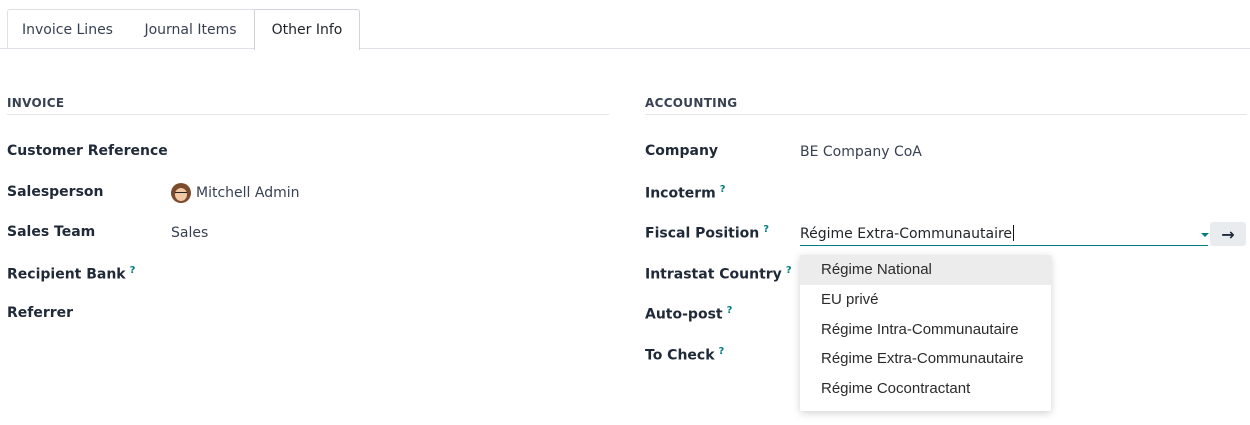 This screenshot has height=425, width=1250. What do you see at coordinates (691, 103) in the screenshot?
I see `accounting-section-title: ACCOUNTING` at bounding box center [691, 103].